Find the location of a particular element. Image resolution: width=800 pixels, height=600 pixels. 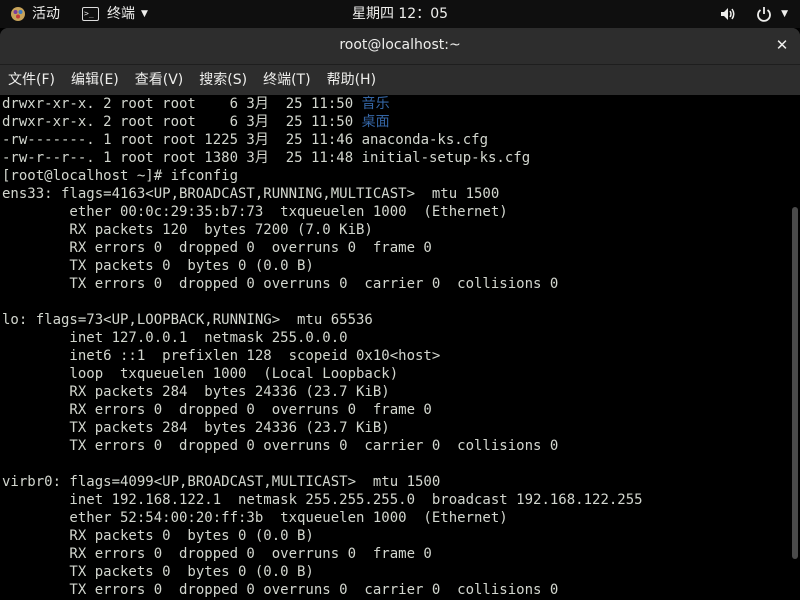

terminal-line-text: RX packets 120 bytes 7200 (7.0 KiB) is located at coordinates (187, 230).